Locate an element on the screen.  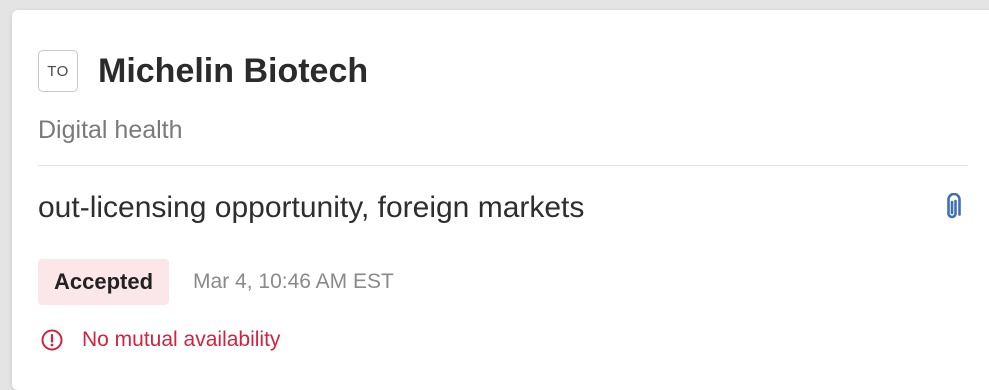
availability-warning: No mutual availability is located at coordinates (160, 340).